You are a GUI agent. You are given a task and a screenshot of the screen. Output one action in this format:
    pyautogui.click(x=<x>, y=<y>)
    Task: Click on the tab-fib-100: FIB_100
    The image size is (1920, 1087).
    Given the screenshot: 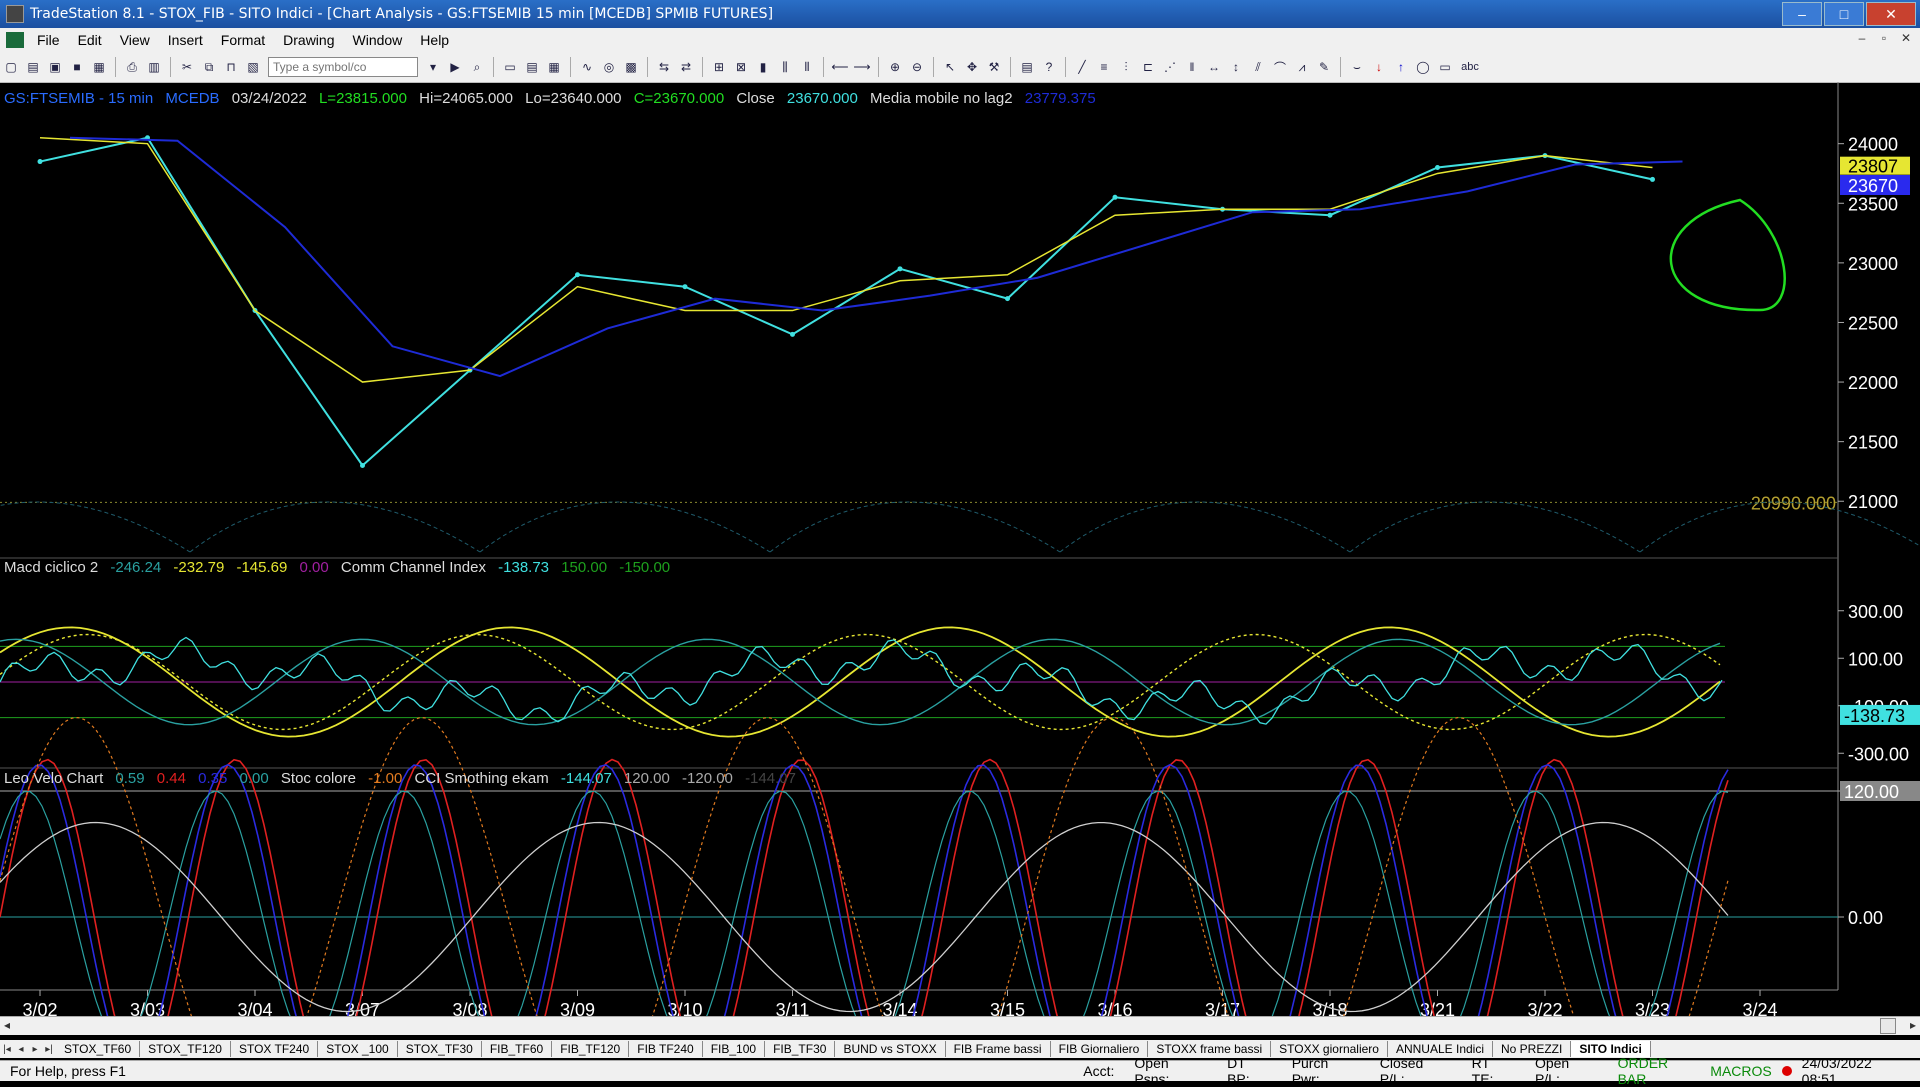 What is the action you would take?
    pyautogui.click(x=734, y=1049)
    